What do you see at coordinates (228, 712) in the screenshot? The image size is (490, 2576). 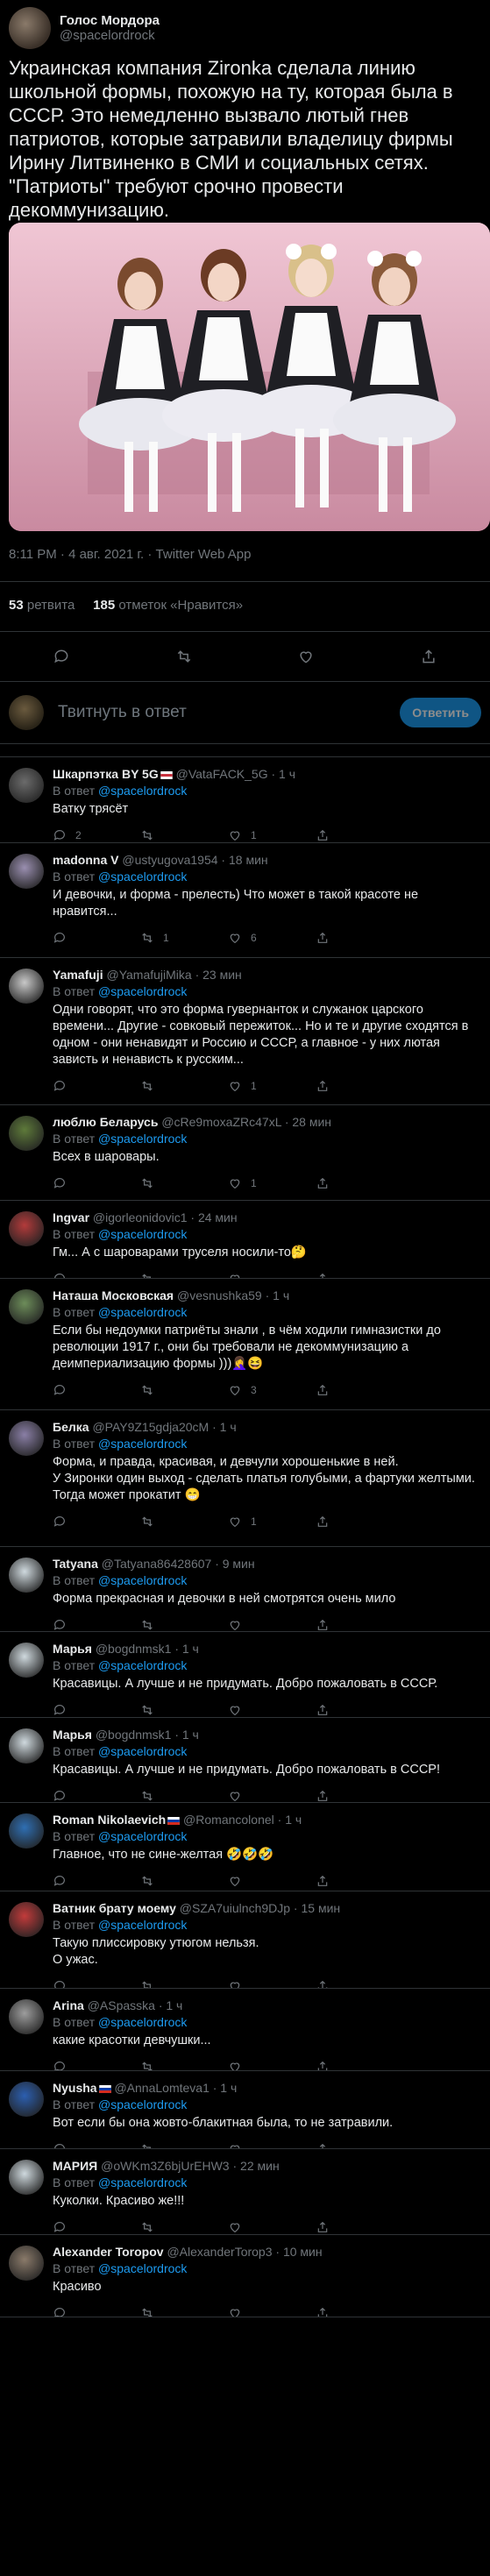 I see `reply-input` at bounding box center [228, 712].